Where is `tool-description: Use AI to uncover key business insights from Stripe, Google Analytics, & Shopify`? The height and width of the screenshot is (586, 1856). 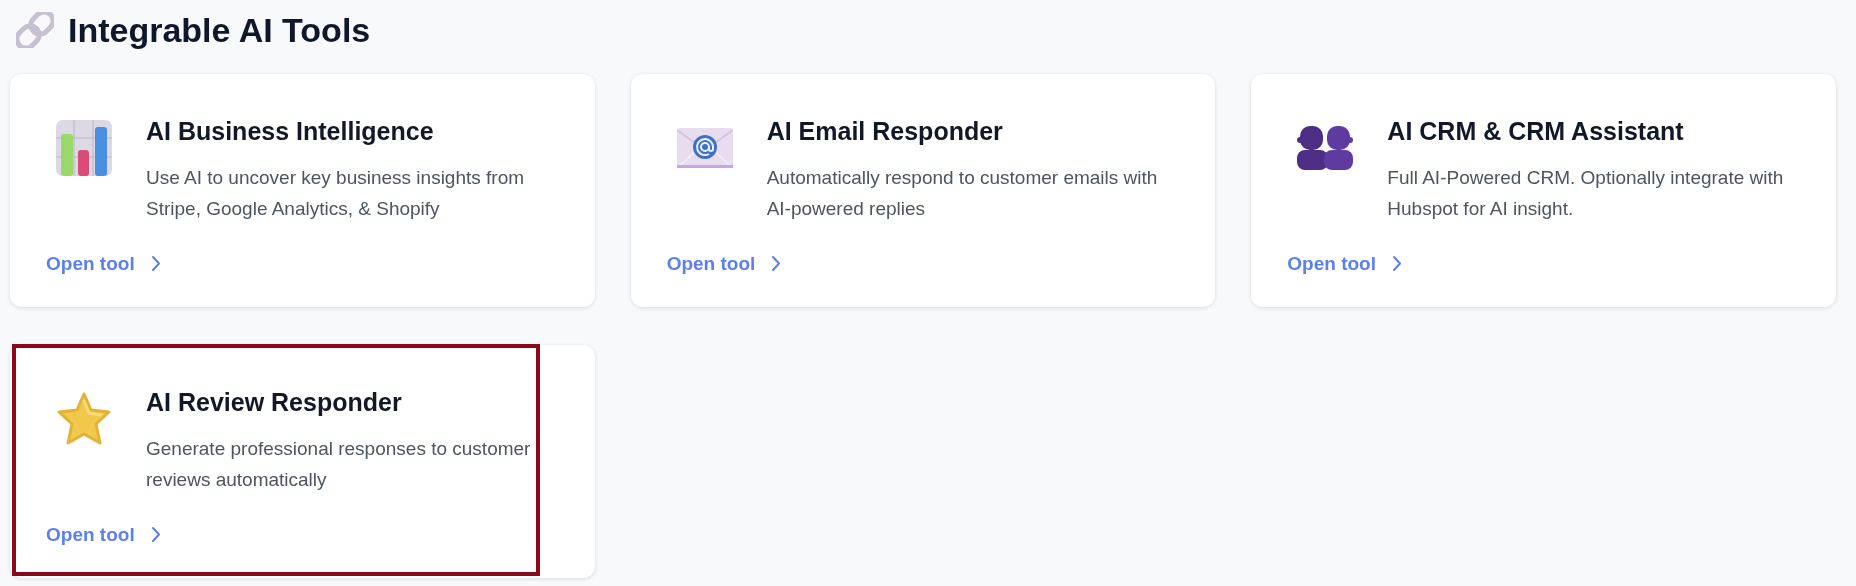 tool-description: Use AI to uncover key business insights from Stripe, Google Analytics, & Shopify is located at coordinates (336, 193).